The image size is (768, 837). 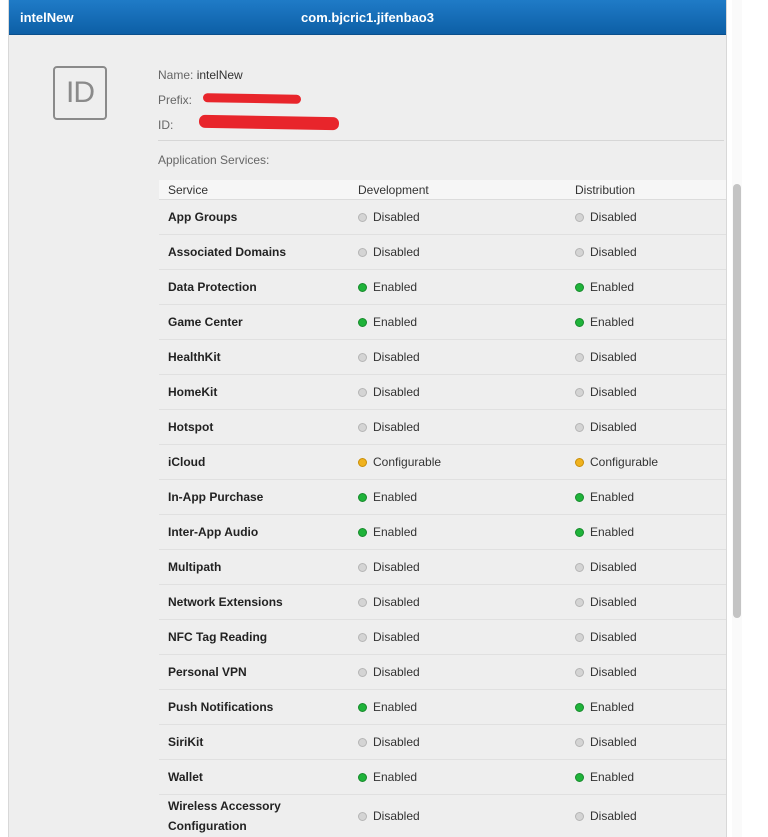 I want to click on service-name: Wireless Accessory Configuration, so click(x=254, y=815).